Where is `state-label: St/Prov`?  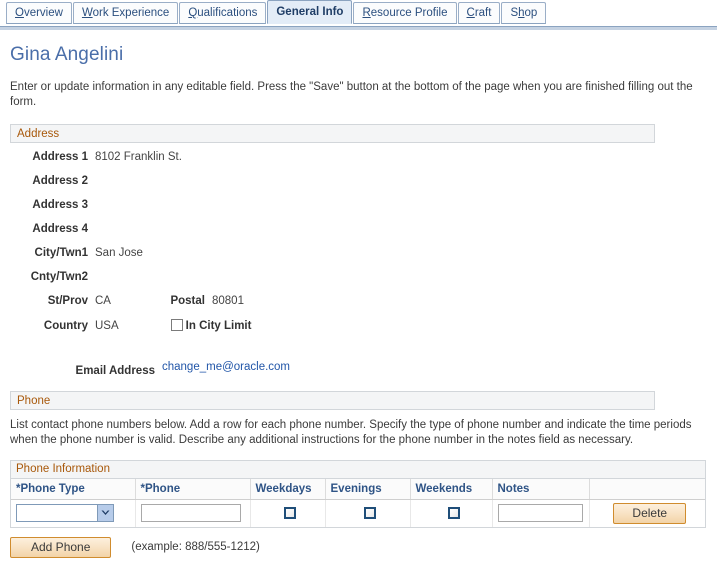
state-label: St/Prov is located at coordinates (67, 301).